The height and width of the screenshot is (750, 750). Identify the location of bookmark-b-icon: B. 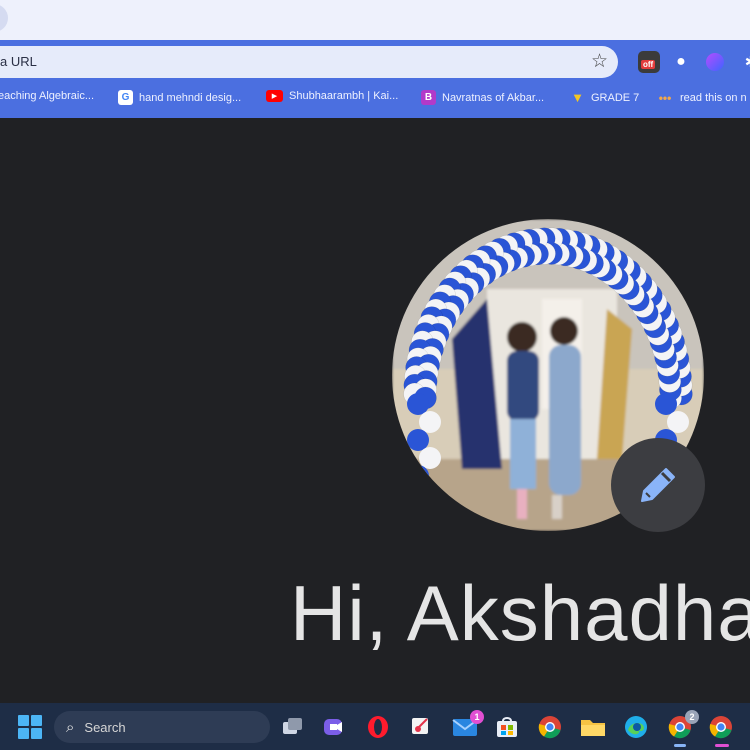
(428, 97).